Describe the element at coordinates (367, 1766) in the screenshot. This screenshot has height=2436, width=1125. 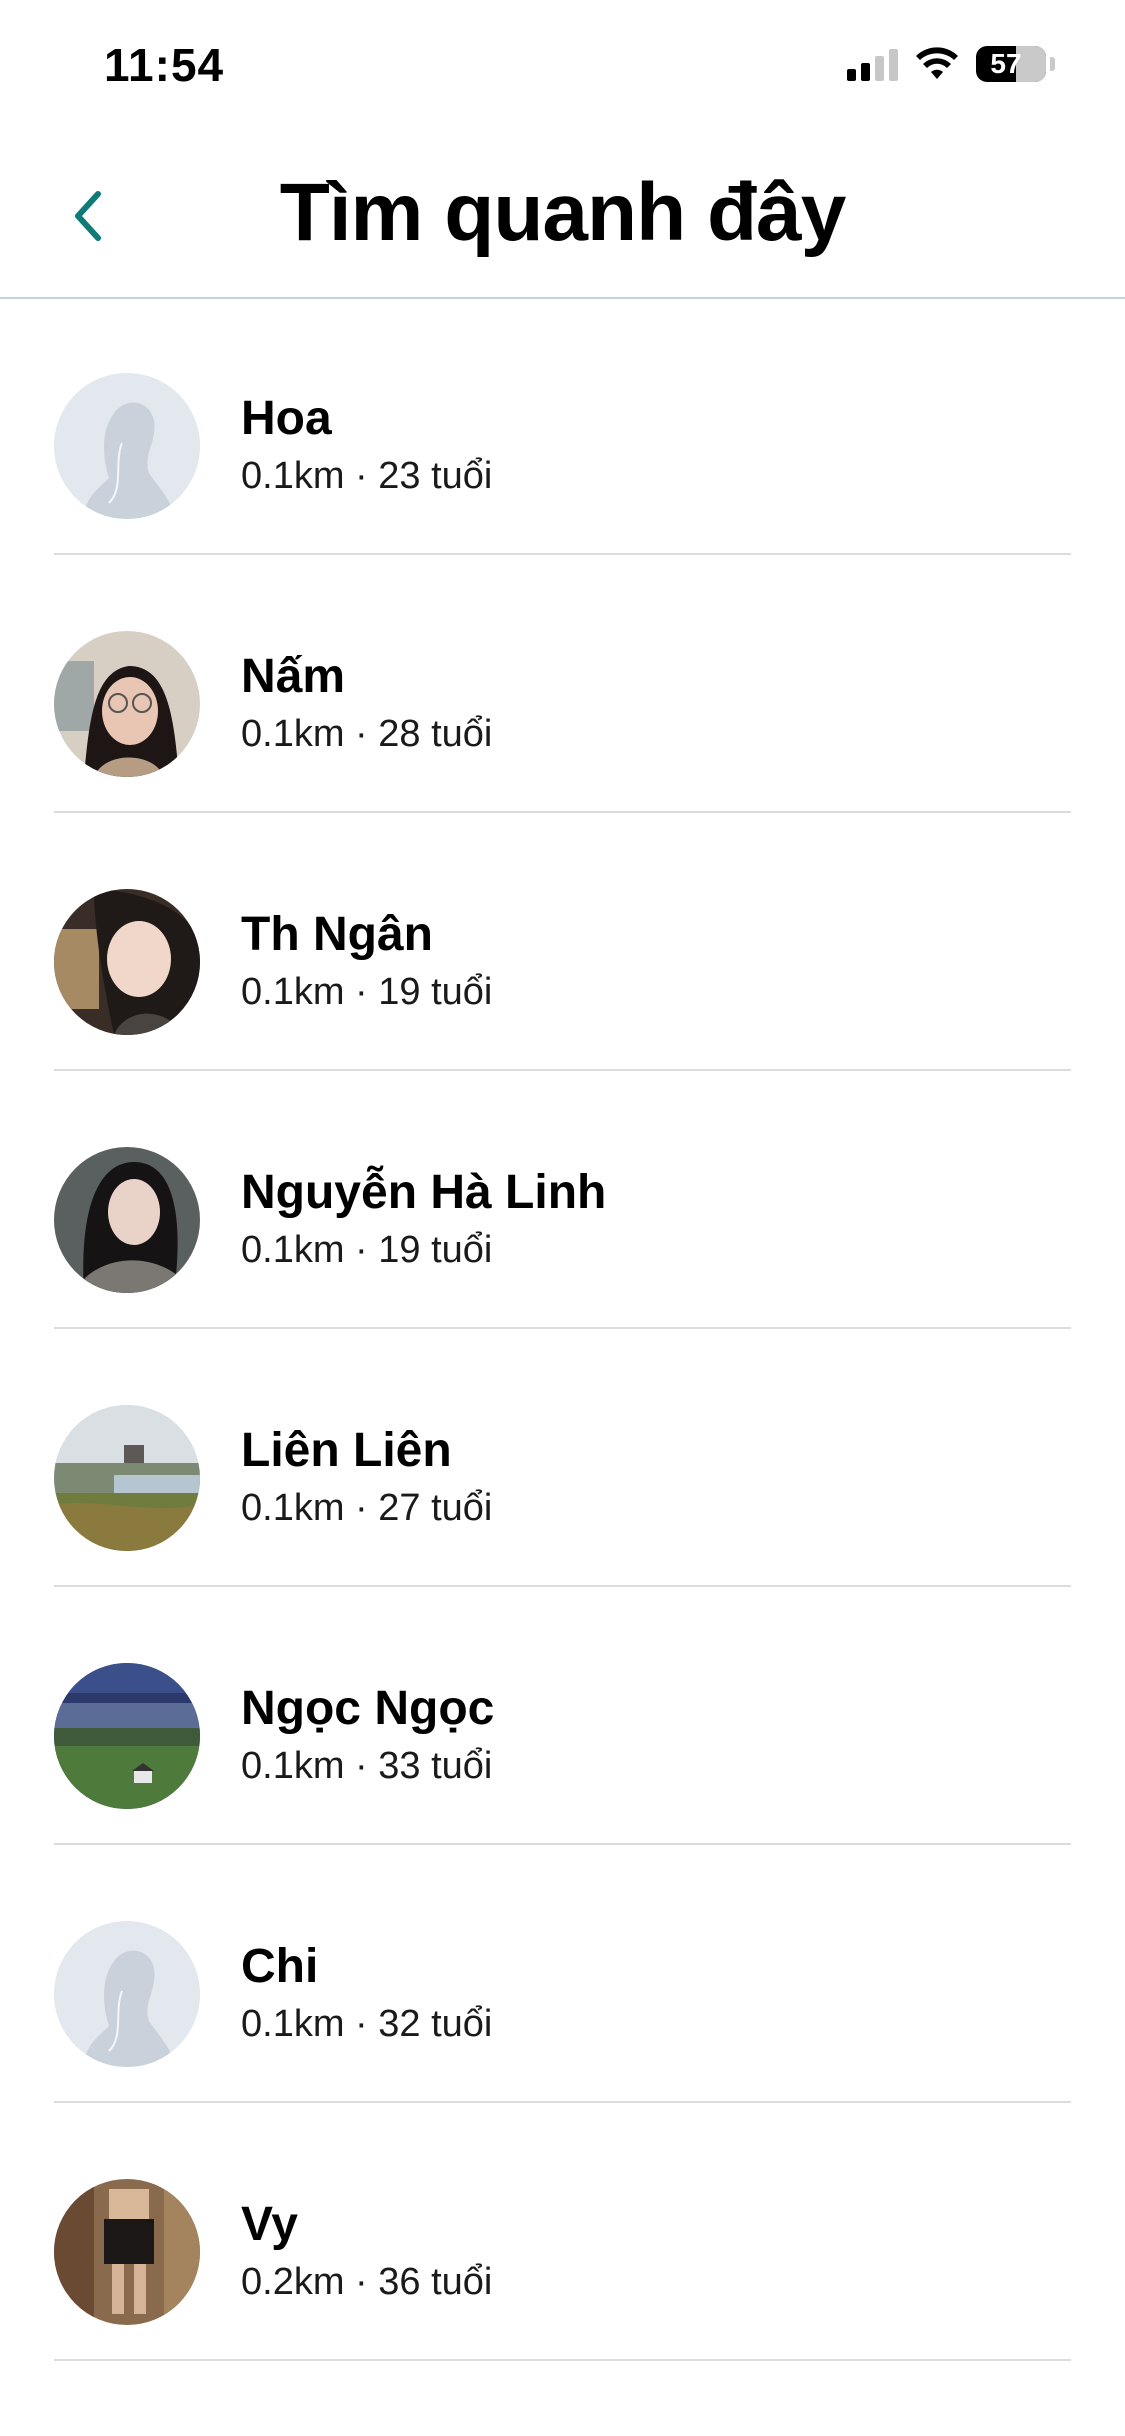
I see `user-distance-age: 0.1km · 33 tuổi` at that location.